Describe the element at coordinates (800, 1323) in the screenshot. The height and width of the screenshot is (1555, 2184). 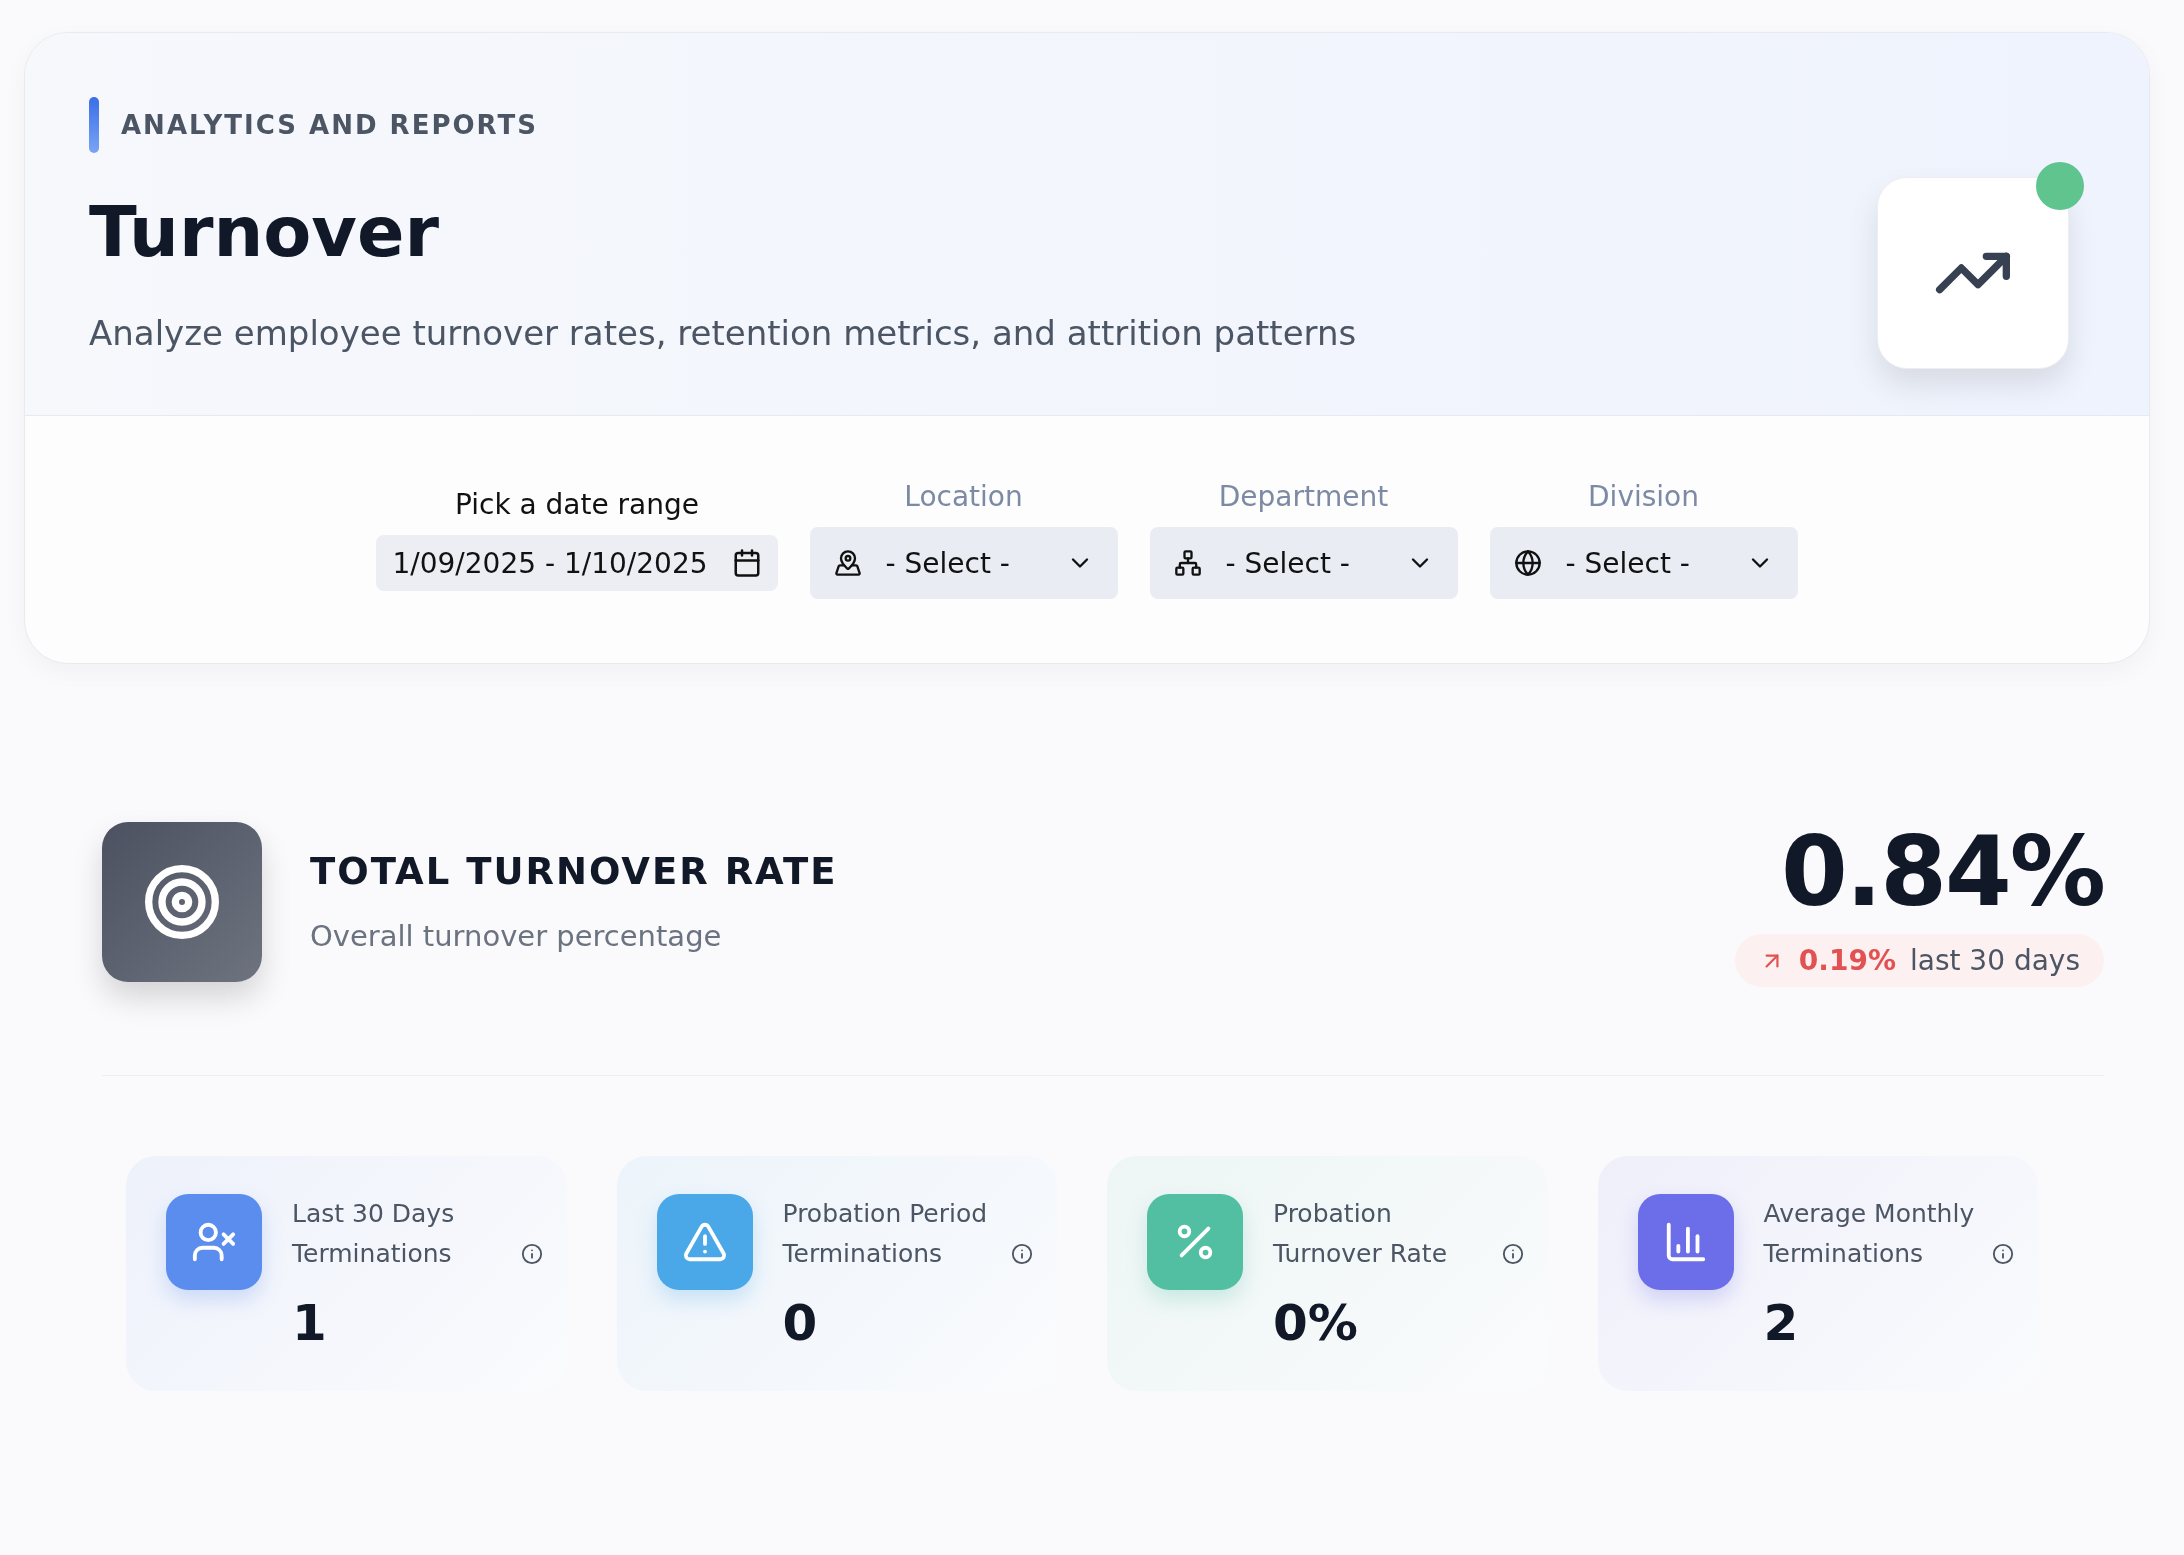
I see `stat-value: 0` at that location.